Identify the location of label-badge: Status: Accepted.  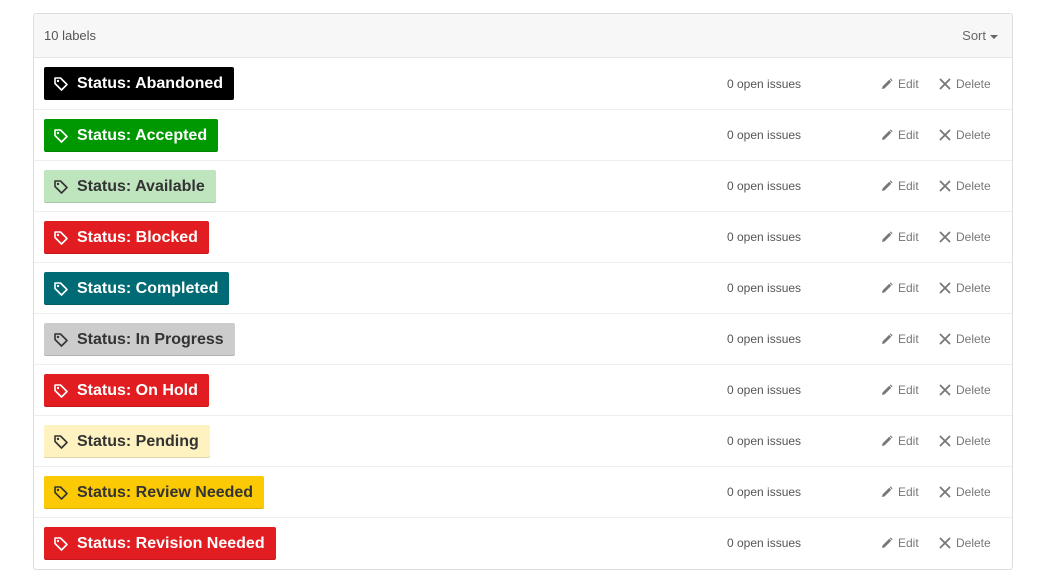
(131, 135).